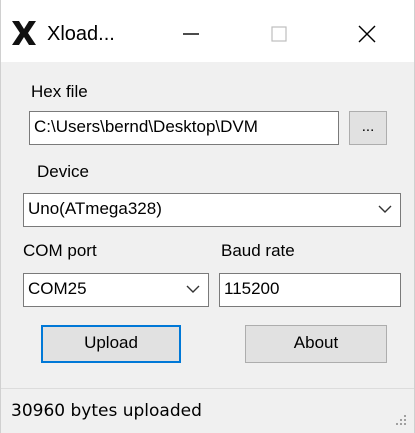 This screenshot has width=415, height=433. What do you see at coordinates (310, 290) in the screenshot?
I see `baud-rate-input: 115200` at bounding box center [310, 290].